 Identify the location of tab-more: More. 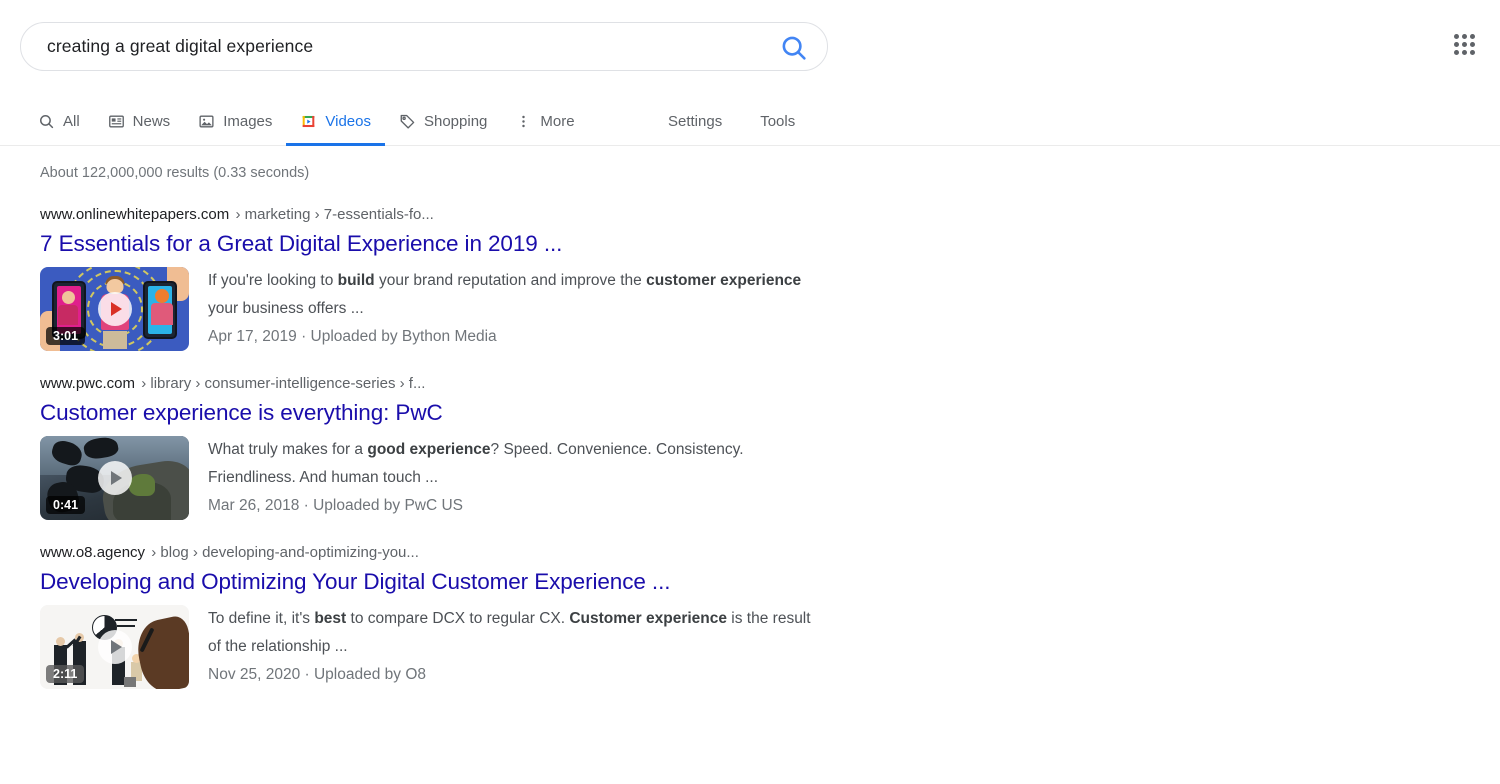
(544, 121).